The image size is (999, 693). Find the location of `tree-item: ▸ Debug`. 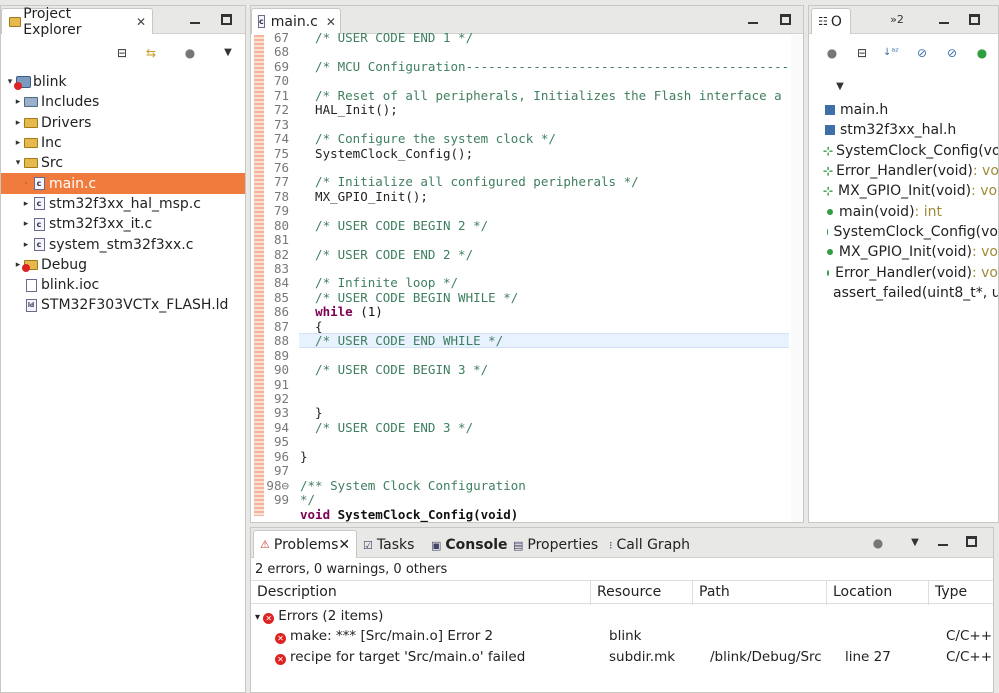

tree-item: ▸ Debug is located at coordinates (123, 265).